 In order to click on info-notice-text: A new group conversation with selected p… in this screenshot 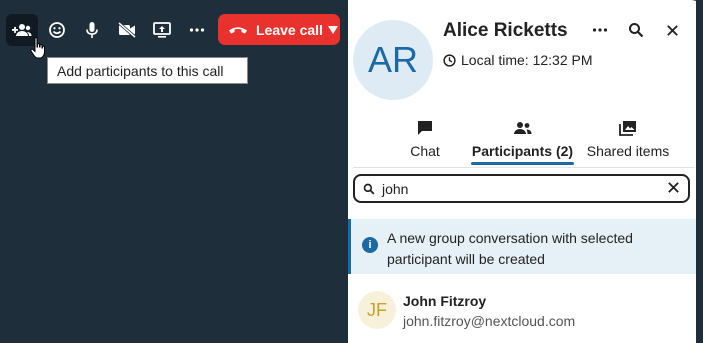, I will do `click(510, 248)`.